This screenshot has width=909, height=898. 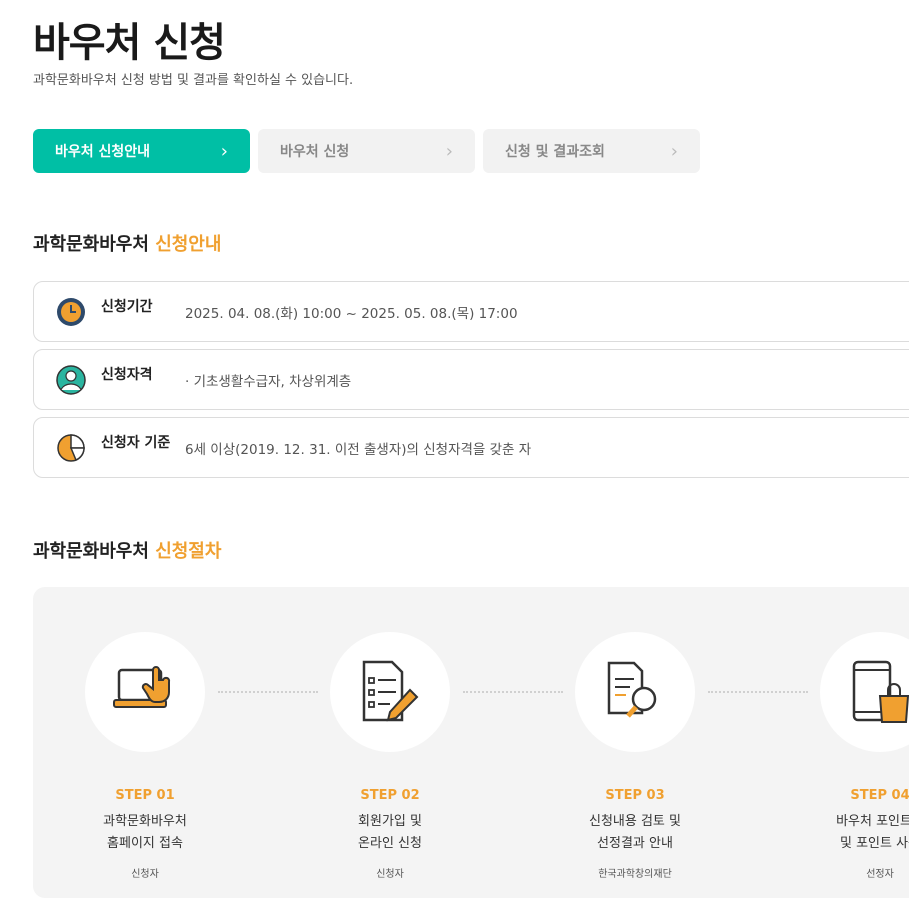 What do you see at coordinates (390, 756) in the screenshot?
I see `step-item: STEP 02 회원가입 및 온라인 신청 신청자` at bounding box center [390, 756].